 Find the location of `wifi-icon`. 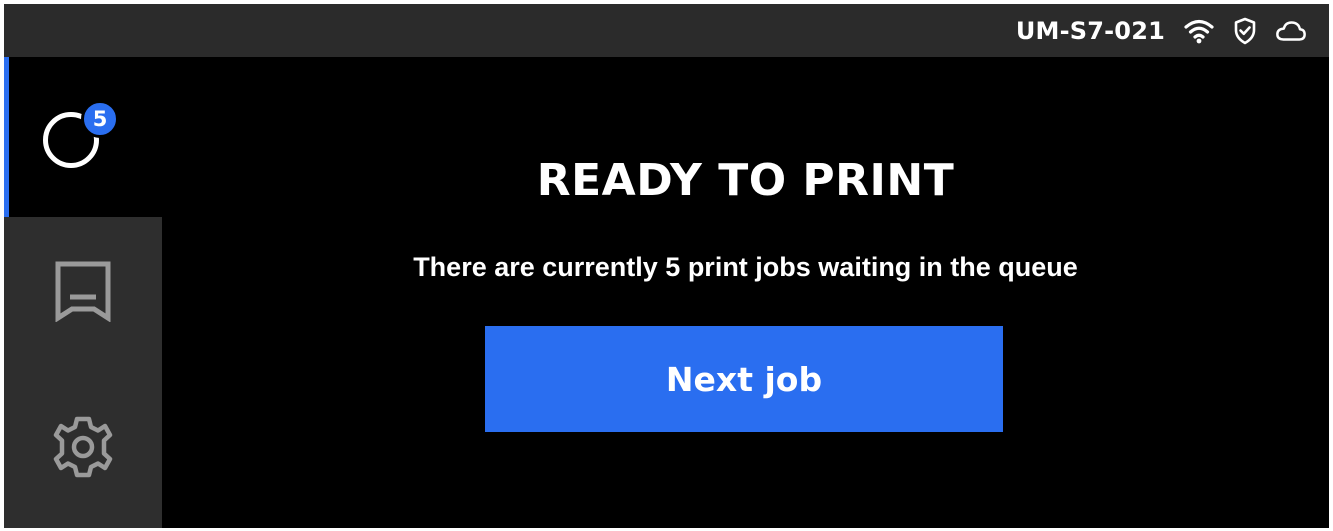

wifi-icon is located at coordinates (1199, 31).